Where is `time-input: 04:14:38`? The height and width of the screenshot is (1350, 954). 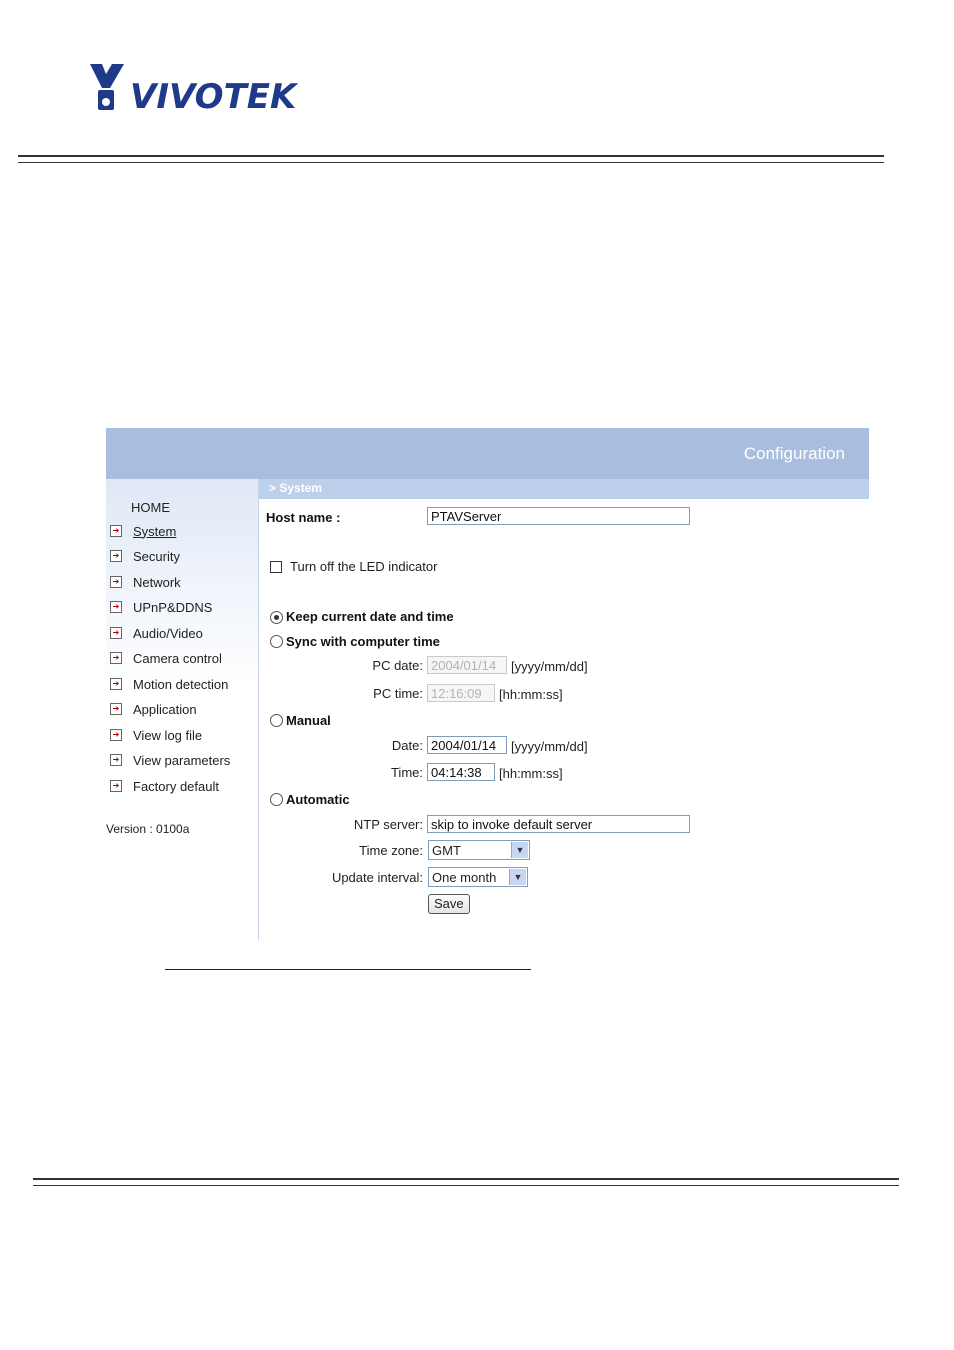 time-input: 04:14:38 is located at coordinates (461, 772).